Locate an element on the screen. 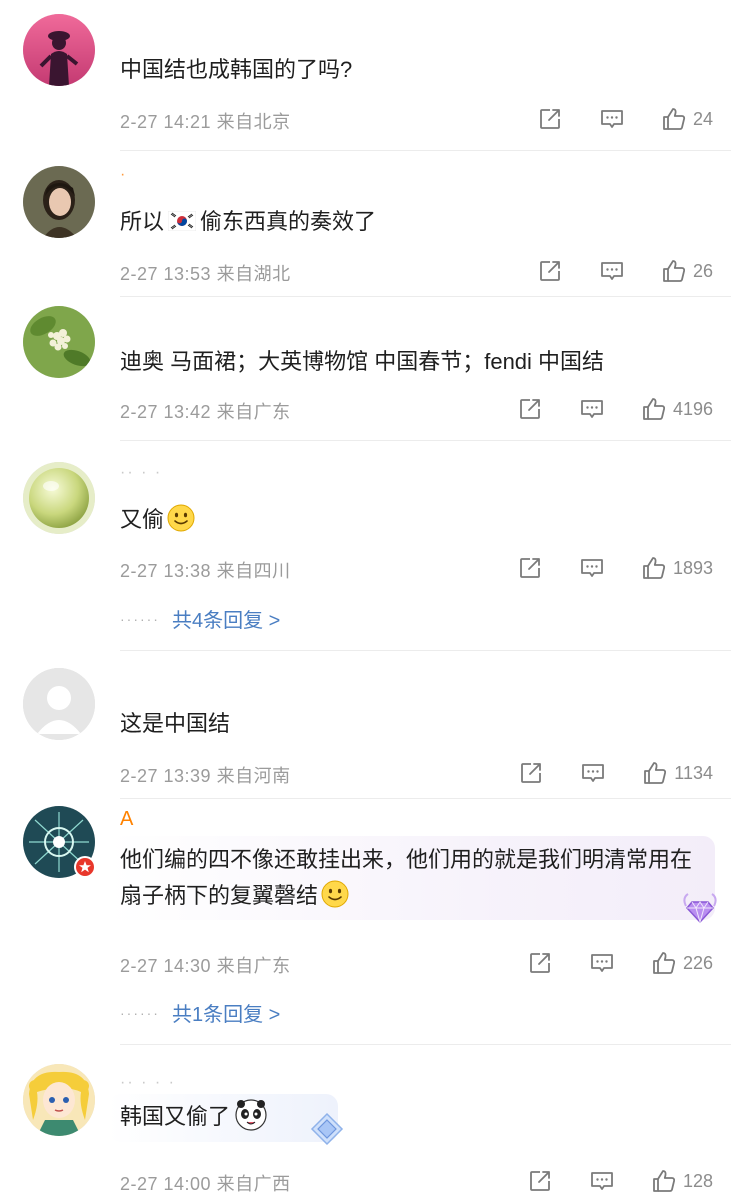  comment-text: 韩国又偷了 is located at coordinates (194, 1116).